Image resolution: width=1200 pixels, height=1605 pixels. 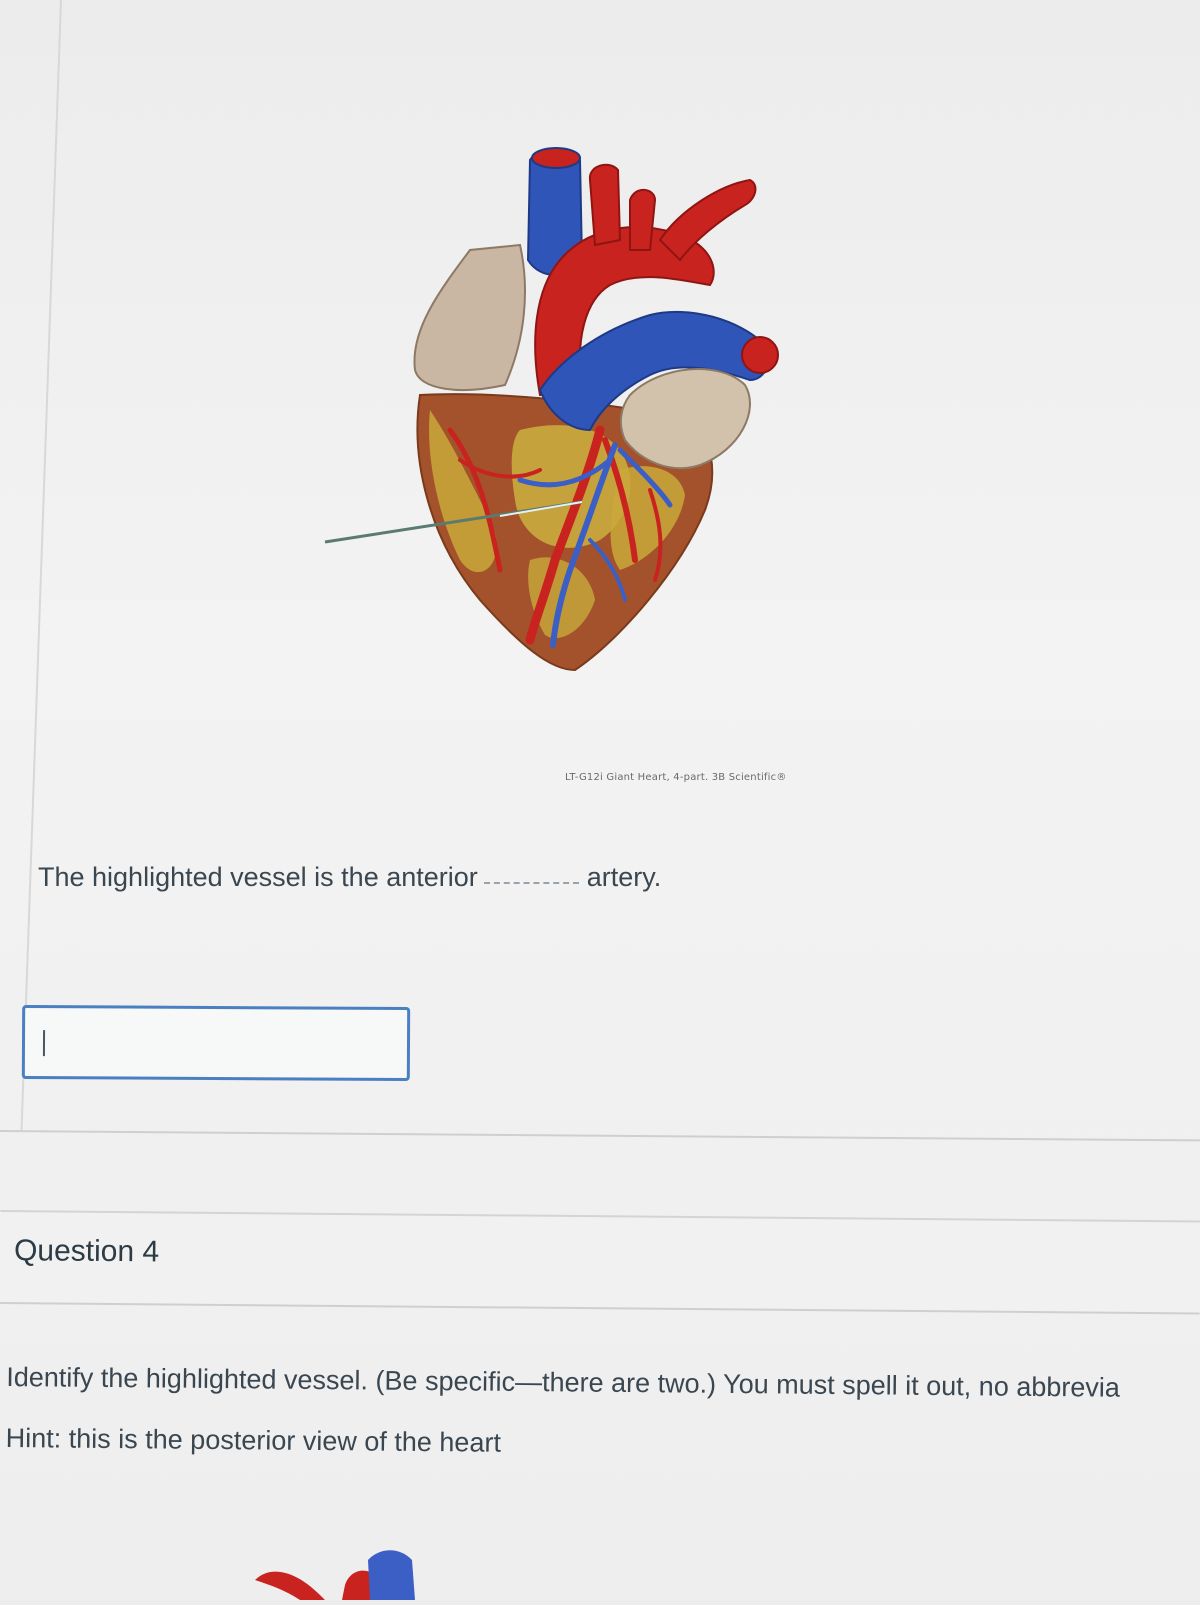 What do you see at coordinates (531, 882) in the screenshot?
I see `fill-in-blank` at bounding box center [531, 882].